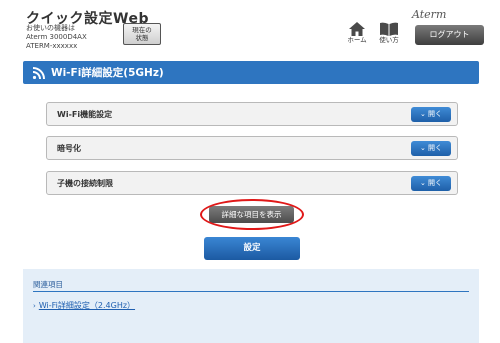 The image size is (500, 343). Describe the element at coordinates (389, 40) in the screenshot. I see `manual-label: 使い方` at that location.